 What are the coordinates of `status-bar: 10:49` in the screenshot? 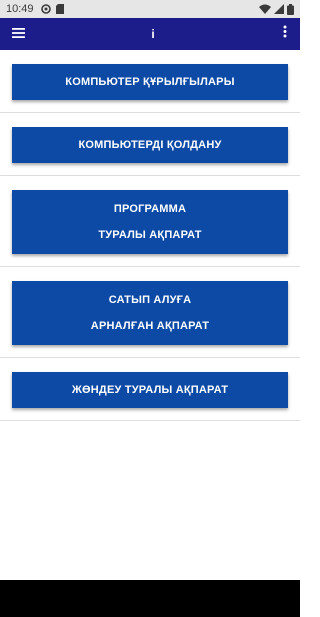 It's located at (150, 9).